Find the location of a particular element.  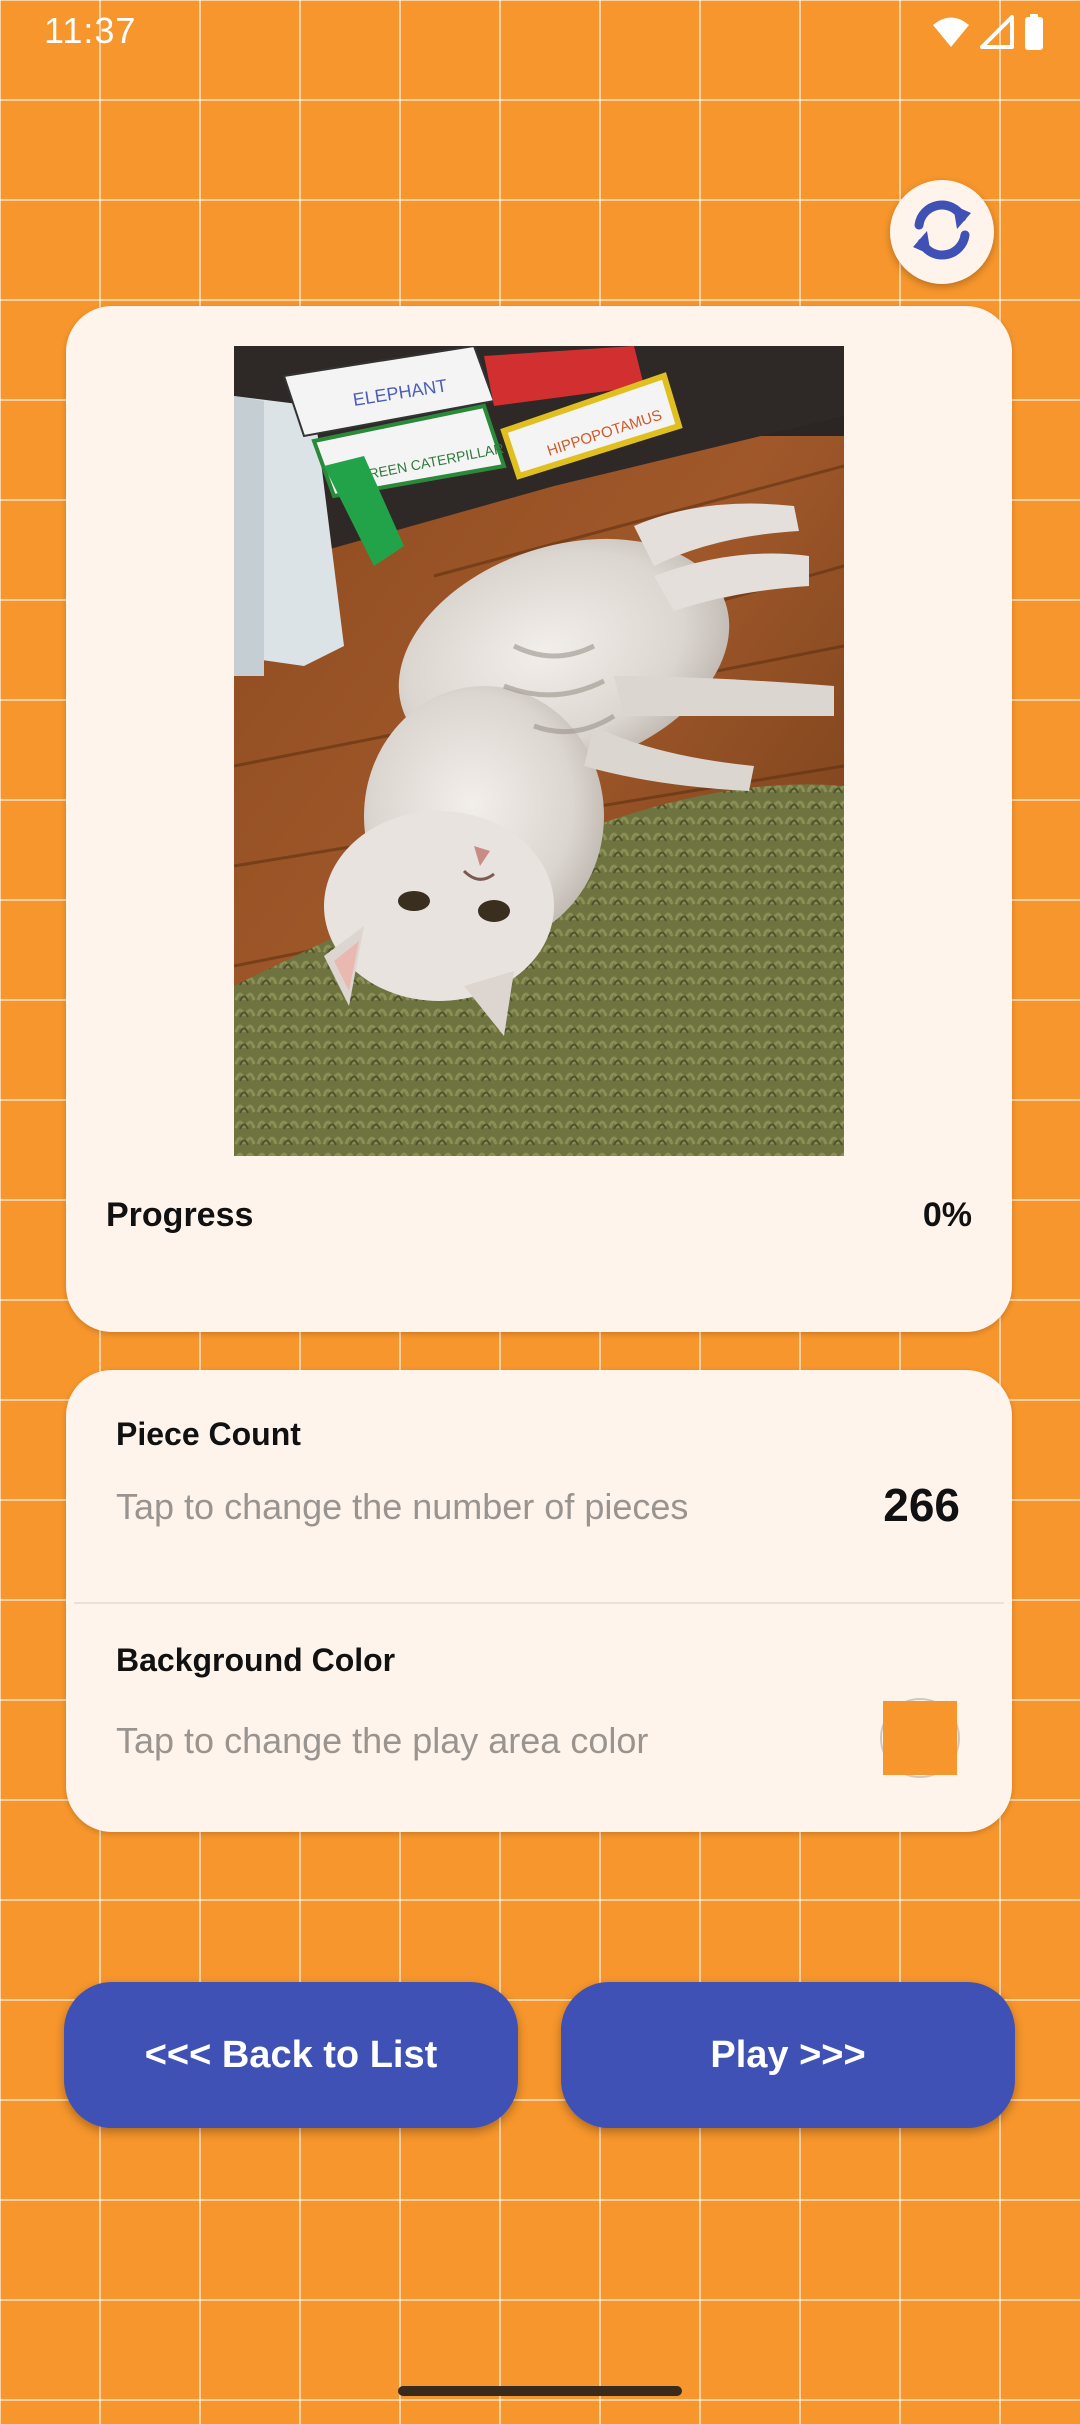

status-time: 11:37 is located at coordinates (90, 30).